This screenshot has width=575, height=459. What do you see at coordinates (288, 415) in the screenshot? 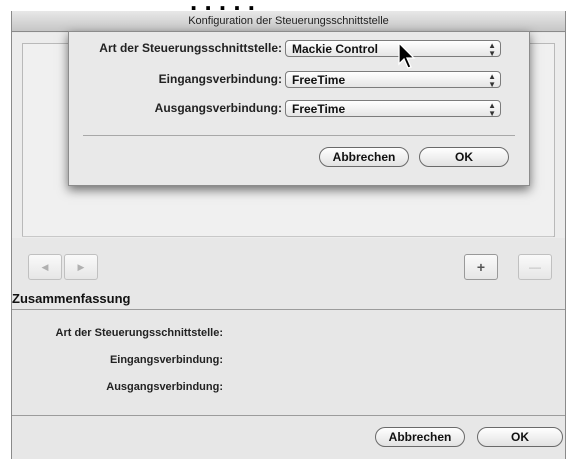
I see `footer-divider` at bounding box center [288, 415].